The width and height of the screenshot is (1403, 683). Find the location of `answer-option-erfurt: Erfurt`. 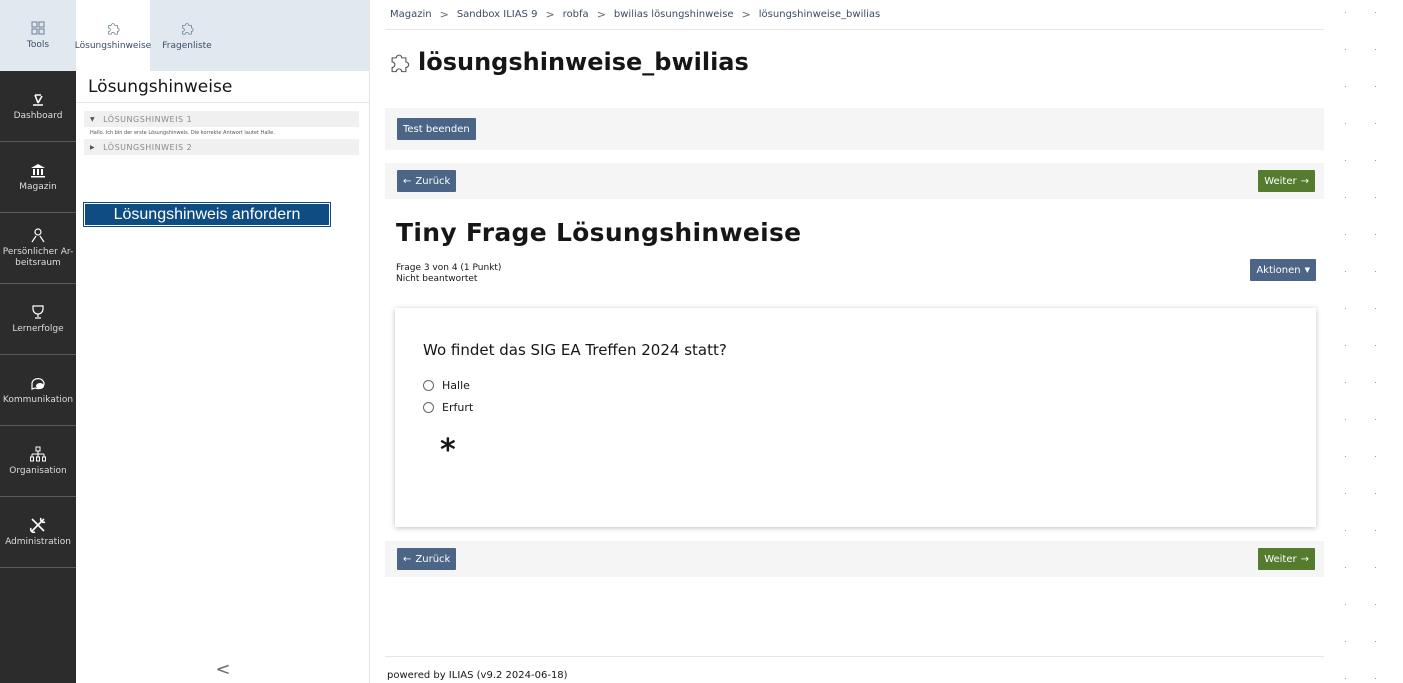

answer-option-erfurt: Erfurt is located at coordinates (448, 407).